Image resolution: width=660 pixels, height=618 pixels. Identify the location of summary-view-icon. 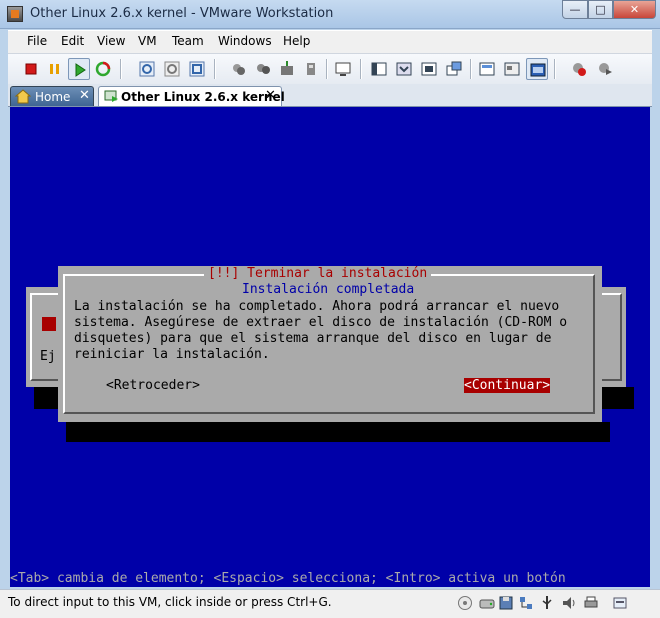
(487, 69).